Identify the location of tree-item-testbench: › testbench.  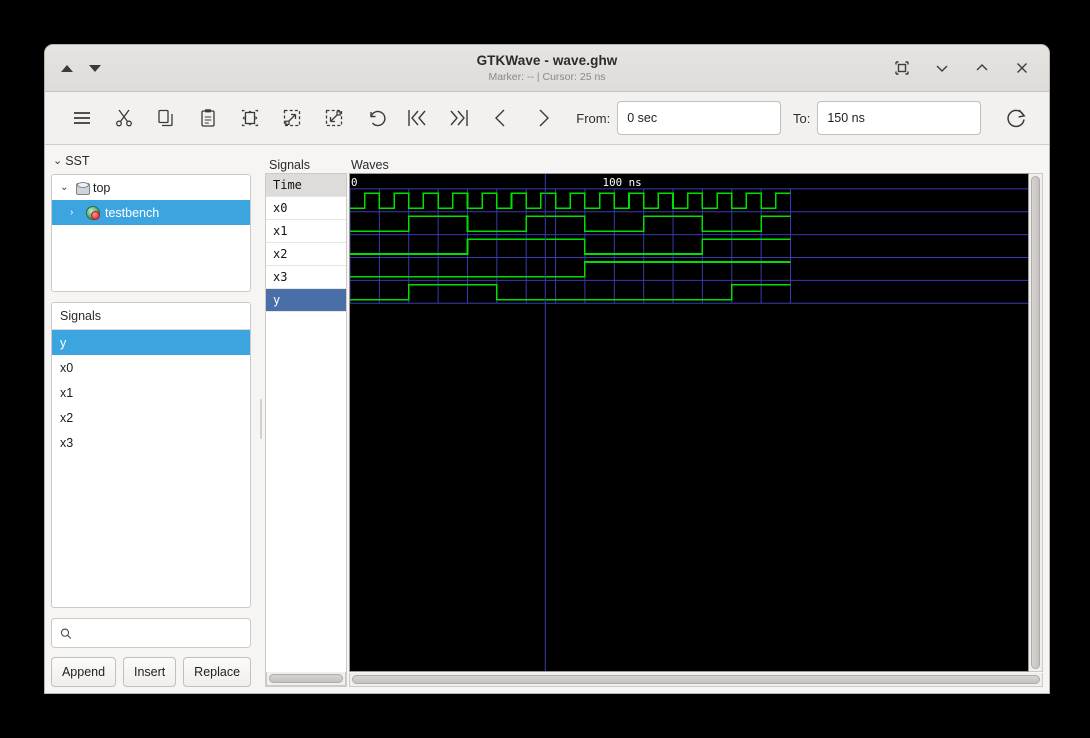
(151, 212).